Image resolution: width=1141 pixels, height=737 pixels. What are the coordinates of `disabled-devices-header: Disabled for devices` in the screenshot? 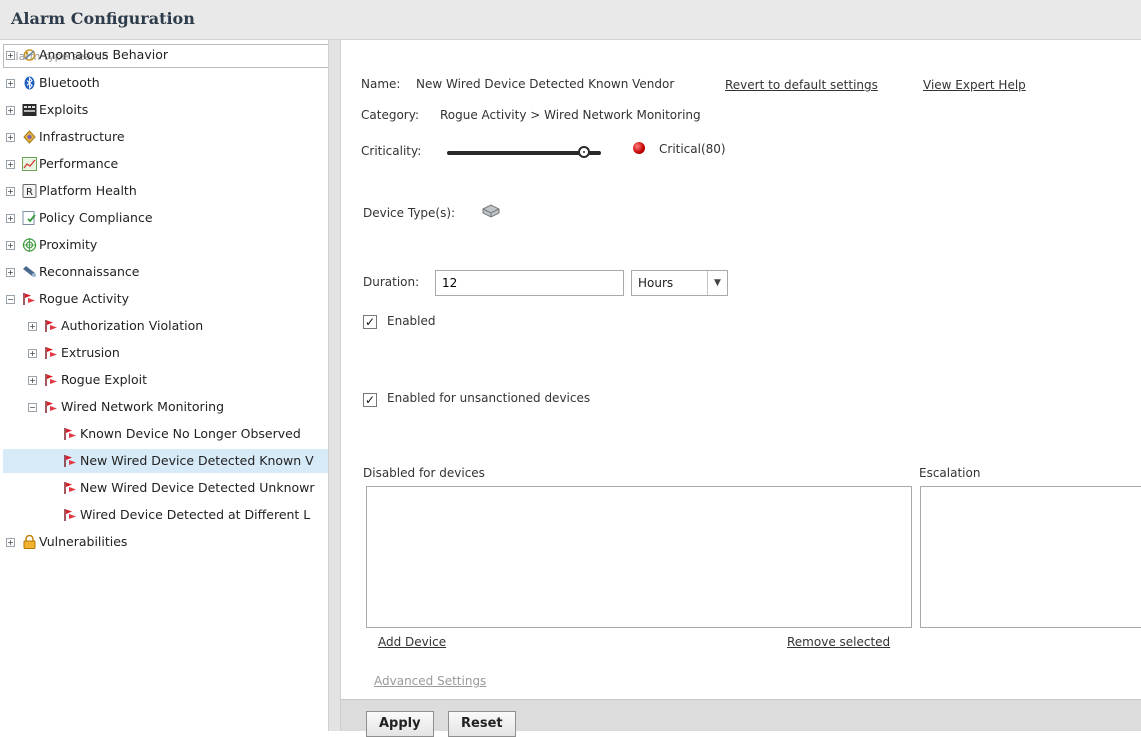 It's located at (424, 473).